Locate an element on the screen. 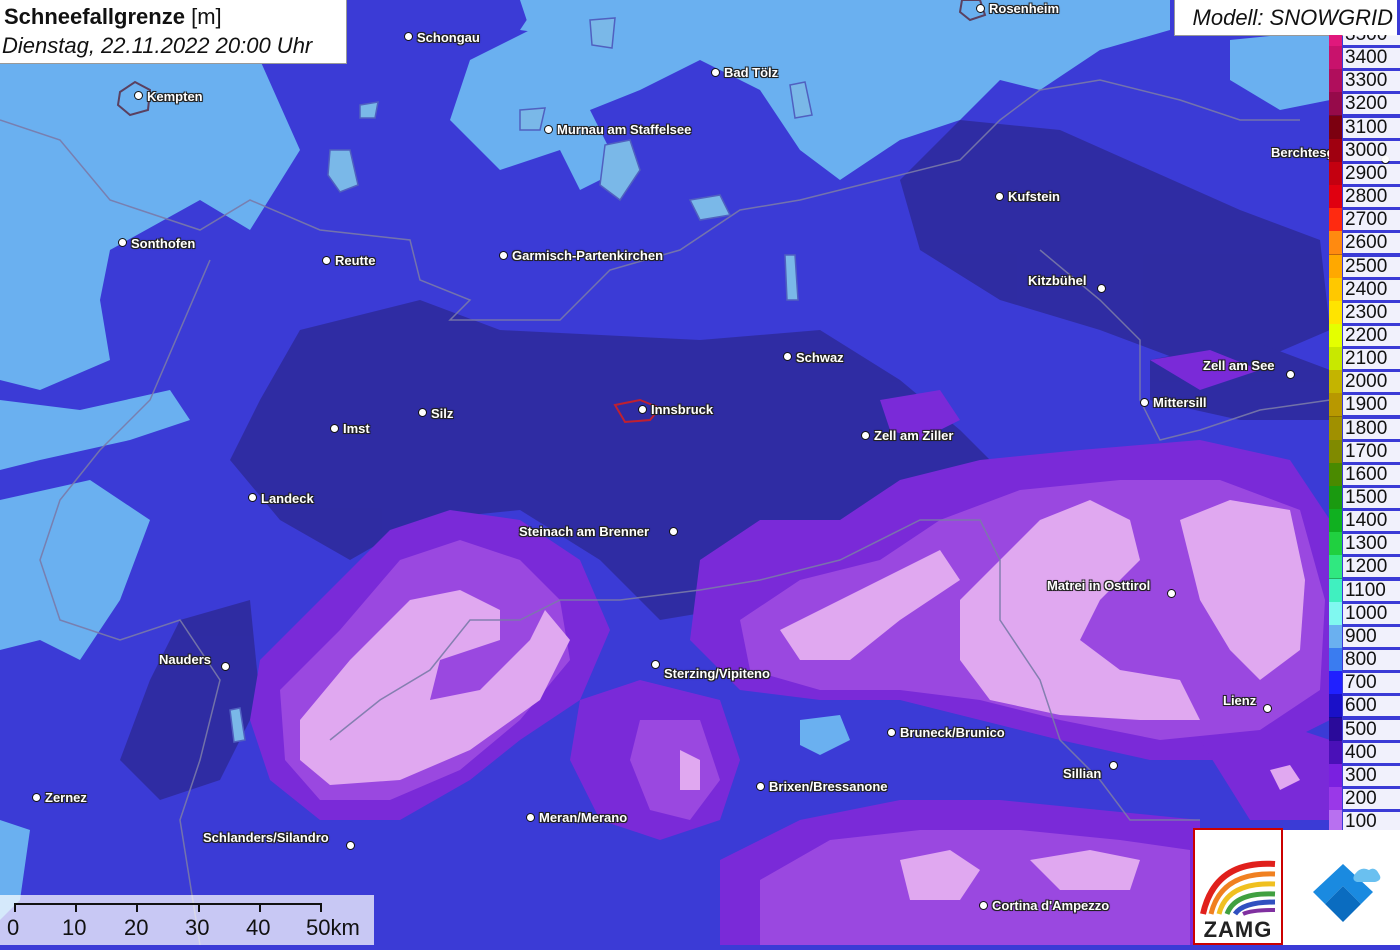 This screenshot has height=950, width=1400. city-label-kempten: Kempten is located at coordinates (175, 96).